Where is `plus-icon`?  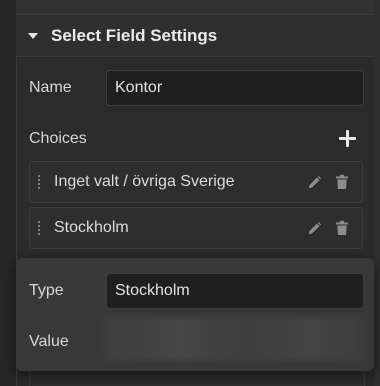 plus-icon is located at coordinates (347, 138).